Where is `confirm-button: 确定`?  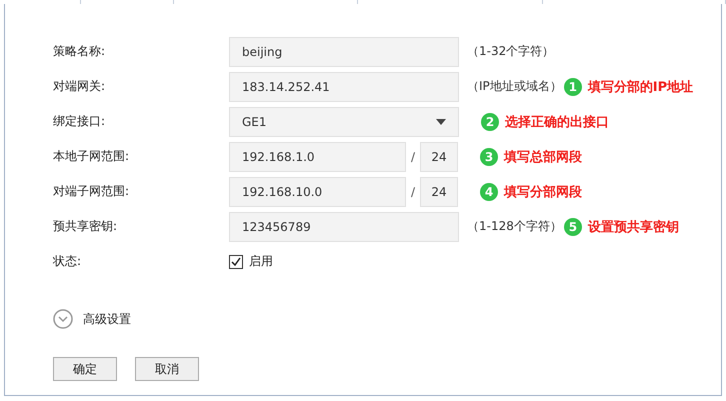
confirm-button: 确定 is located at coordinates (85, 369).